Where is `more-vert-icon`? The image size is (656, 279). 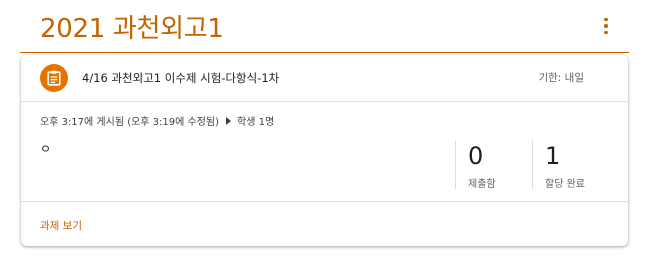
more-vert-icon is located at coordinates (606, 26).